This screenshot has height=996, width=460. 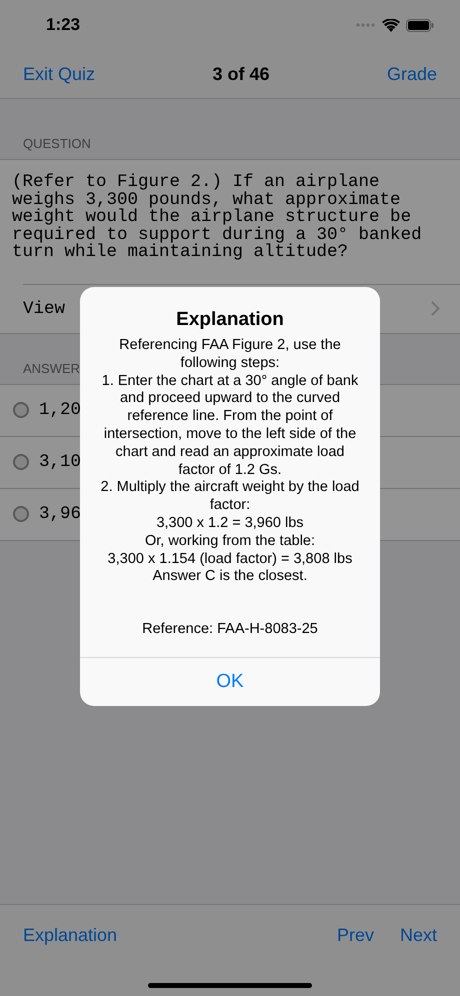 I want to click on section-header: QUESTION, so click(x=57, y=143).